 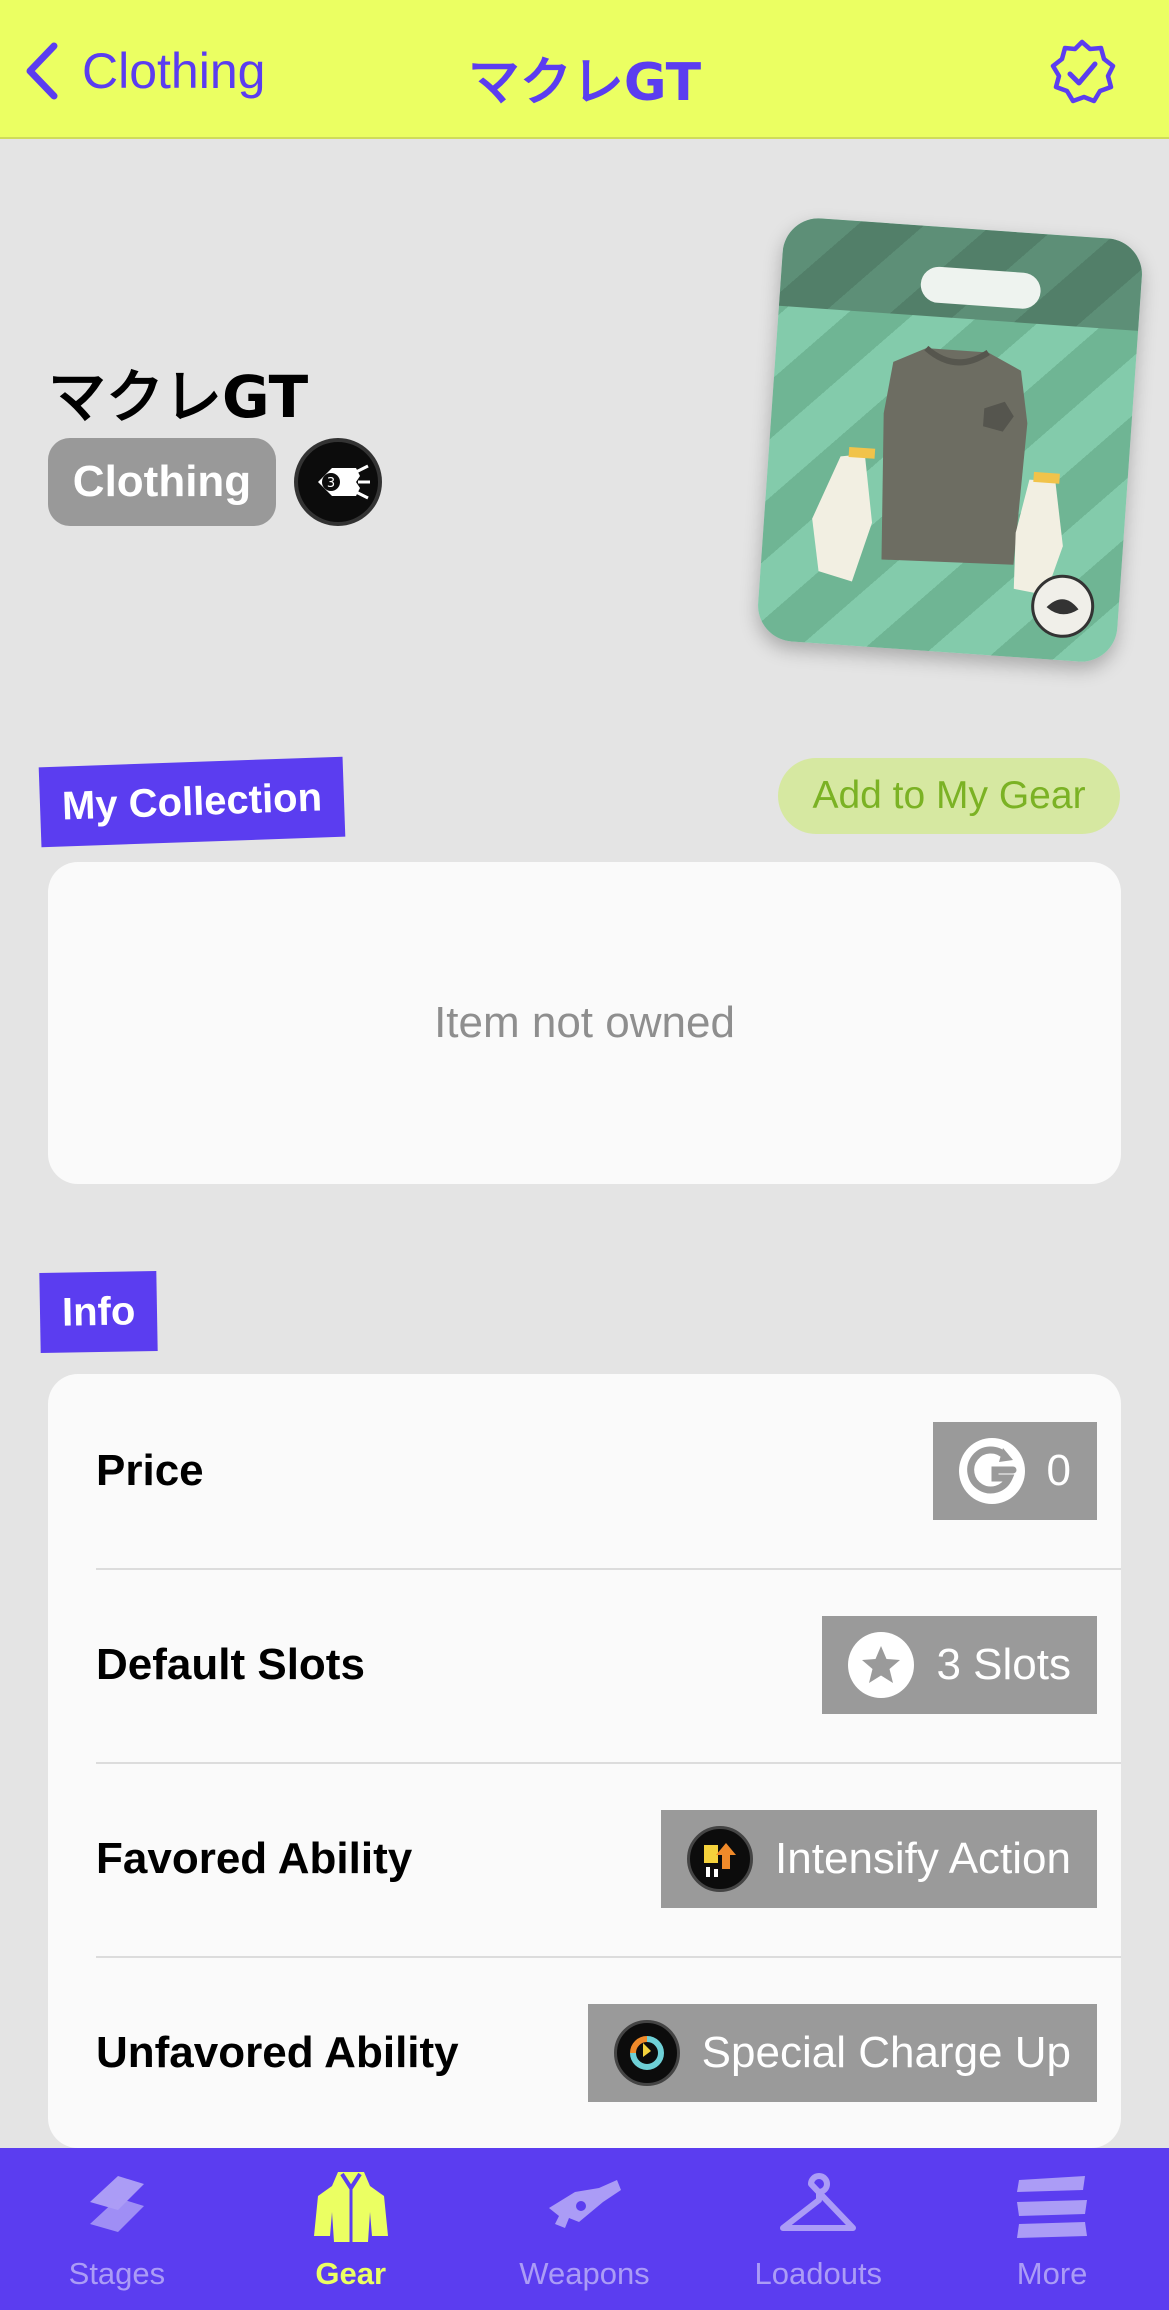 I want to click on shirt-image, so click(x=953, y=491).